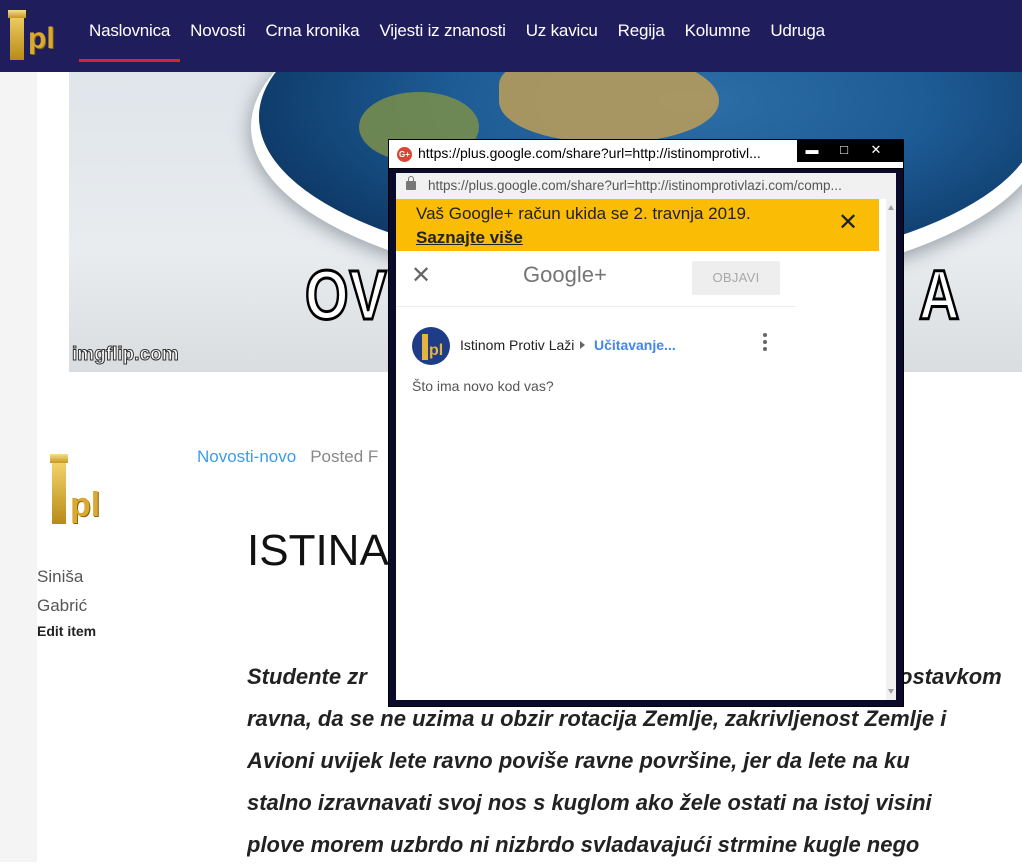 The width and height of the screenshot is (1022, 866). What do you see at coordinates (404, 154) in the screenshot?
I see `google-plus-favicon-icon: G+` at bounding box center [404, 154].